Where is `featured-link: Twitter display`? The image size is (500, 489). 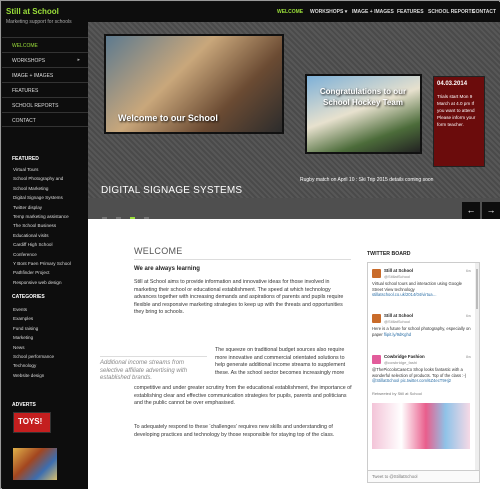
featured-link: Twitter display is located at coordinates (50, 207).